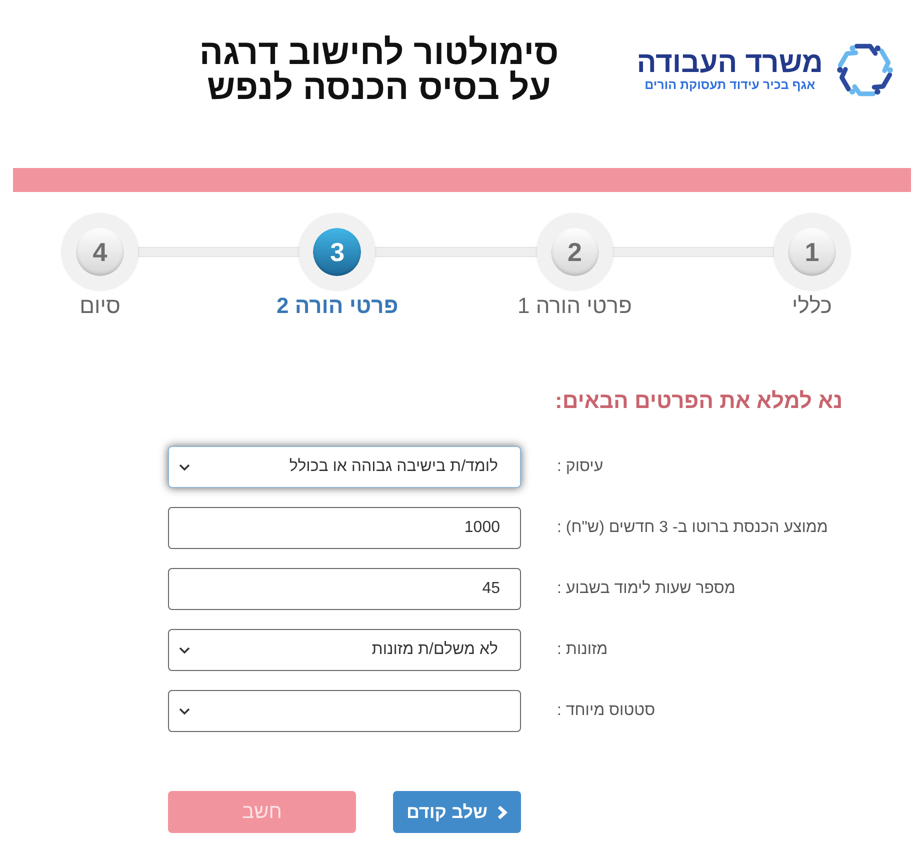 The height and width of the screenshot is (867, 917). What do you see at coordinates (646, 589) in the screenshot?
I see `field-label: מספר שעות לימוד בשבוע :` at bounding box center [646, 589].